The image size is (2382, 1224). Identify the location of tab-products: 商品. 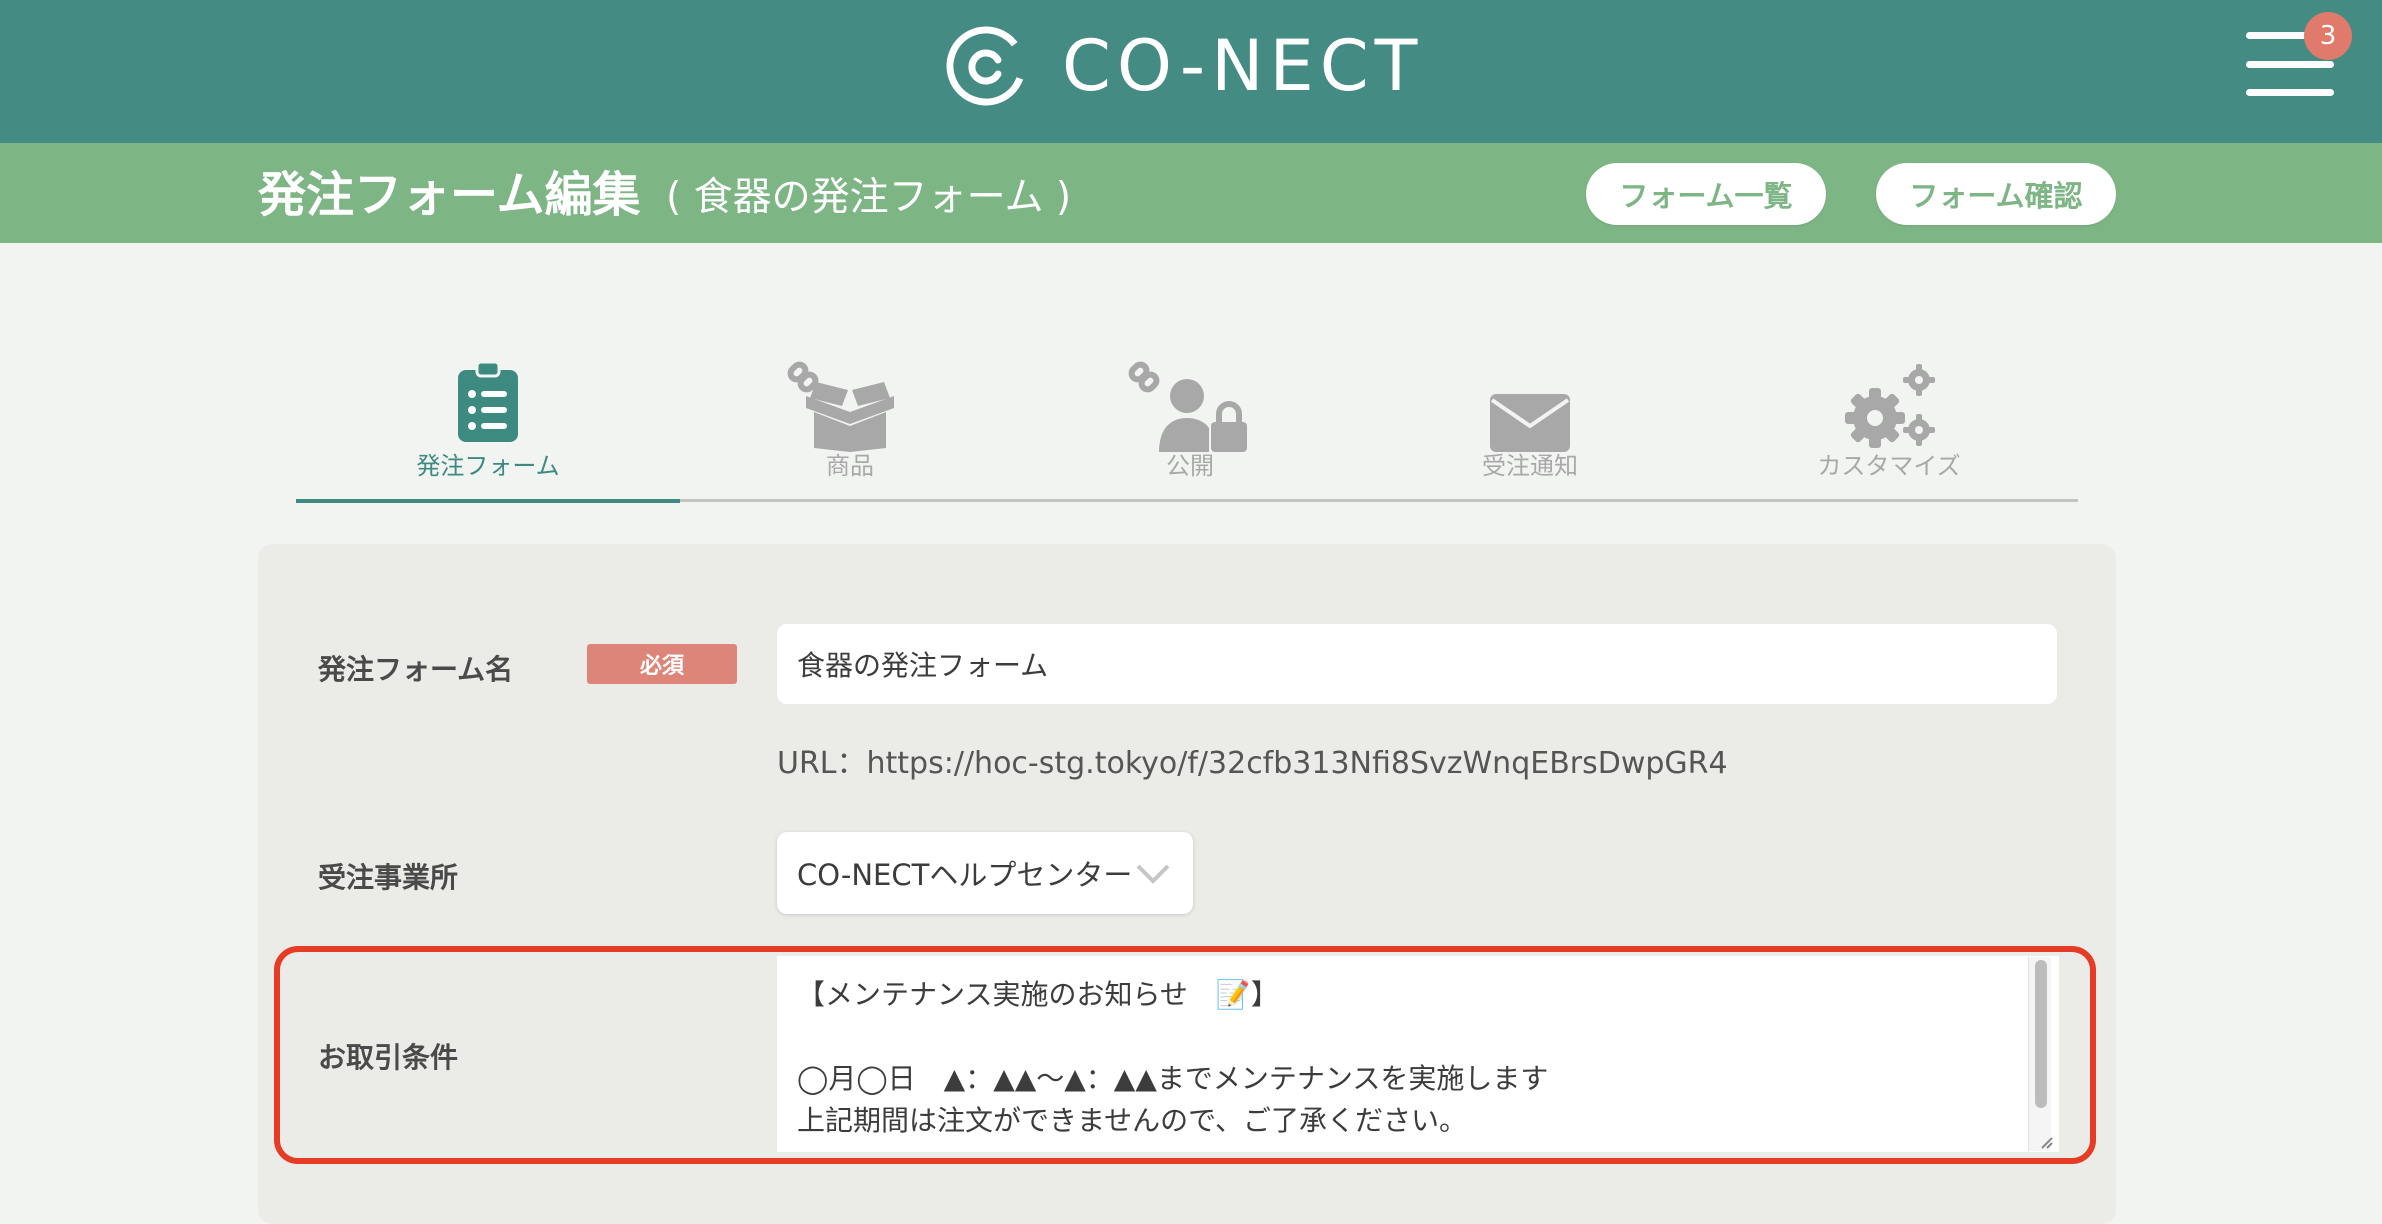
(850, 422).